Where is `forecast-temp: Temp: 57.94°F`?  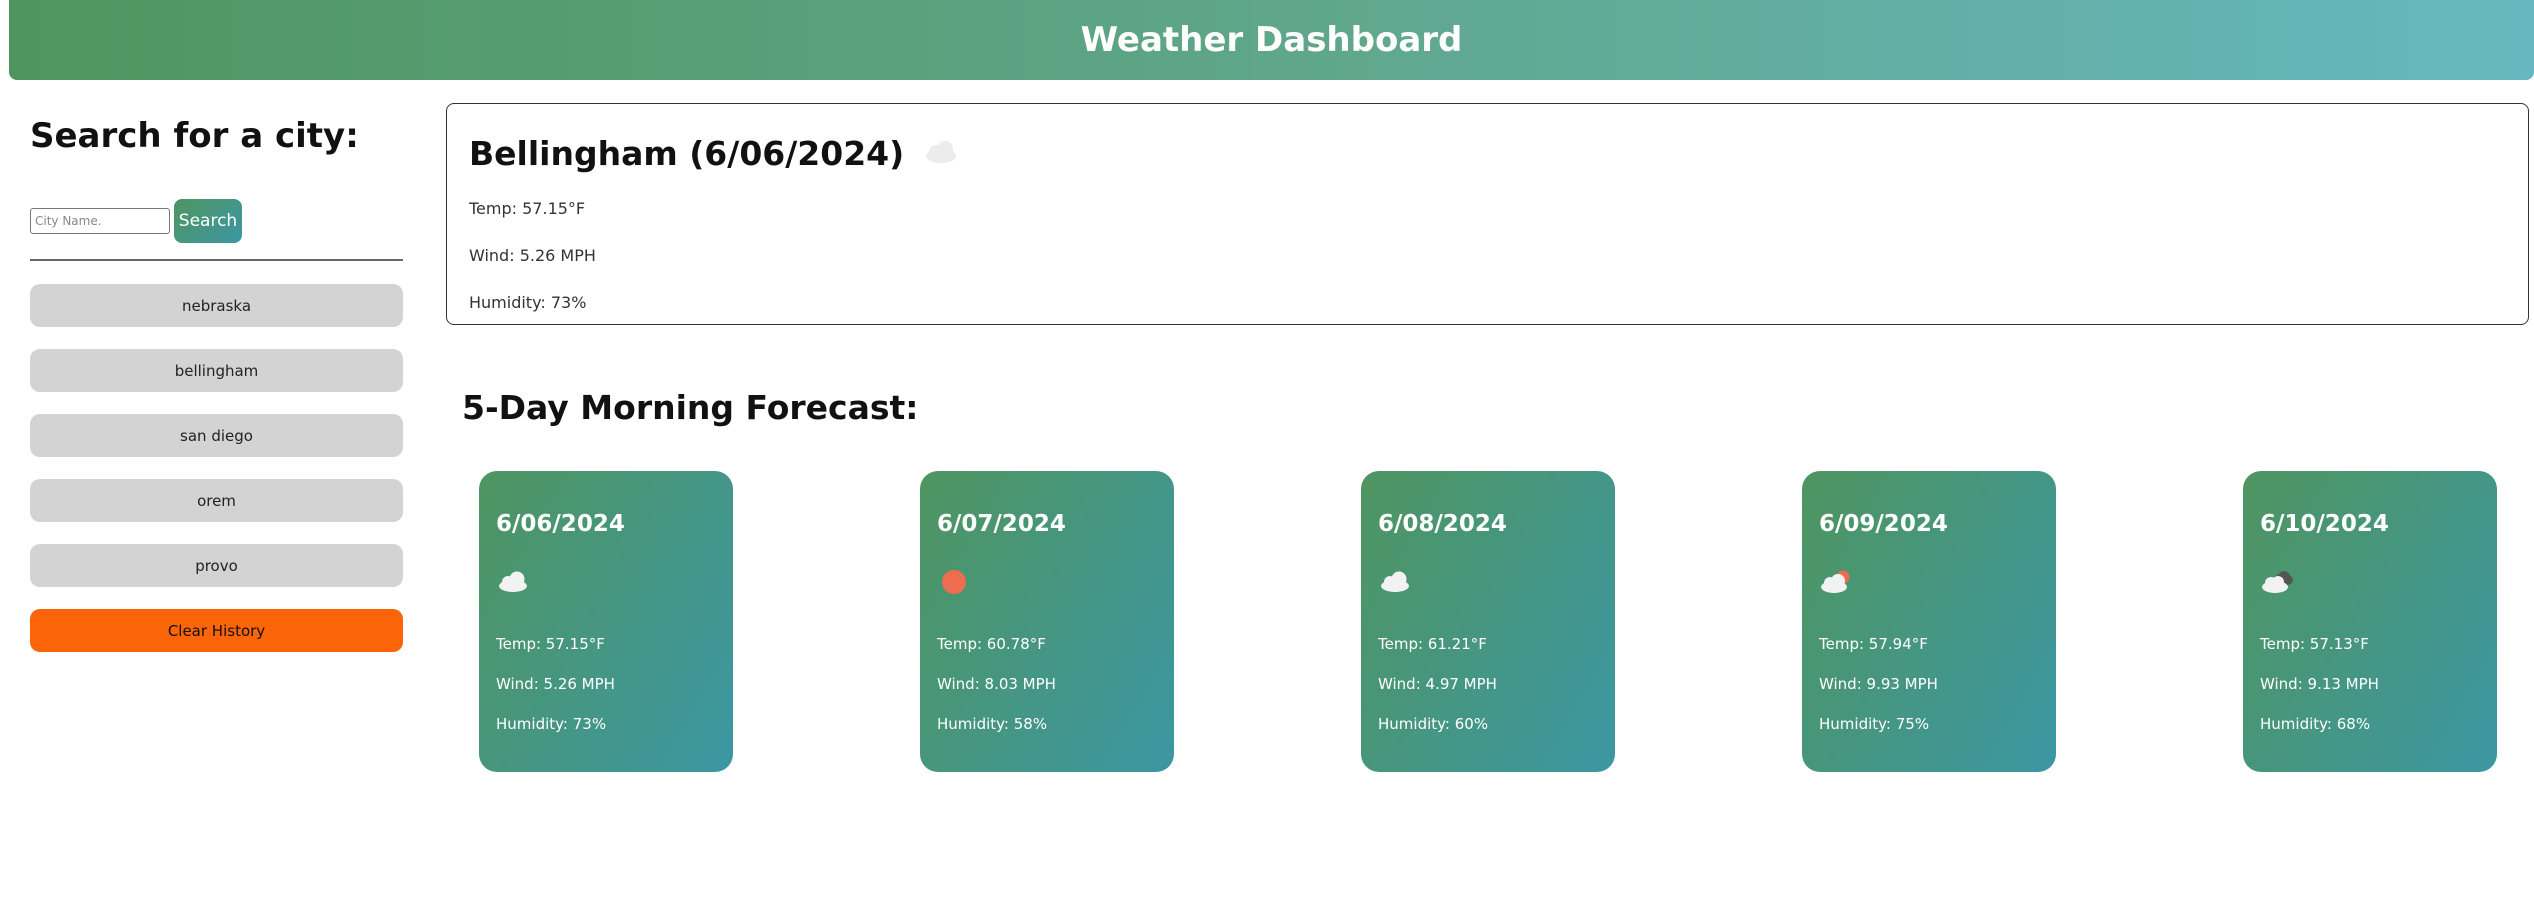
forecast-temp: Temp: 57.94°F is located at coordinates (1873, 644).